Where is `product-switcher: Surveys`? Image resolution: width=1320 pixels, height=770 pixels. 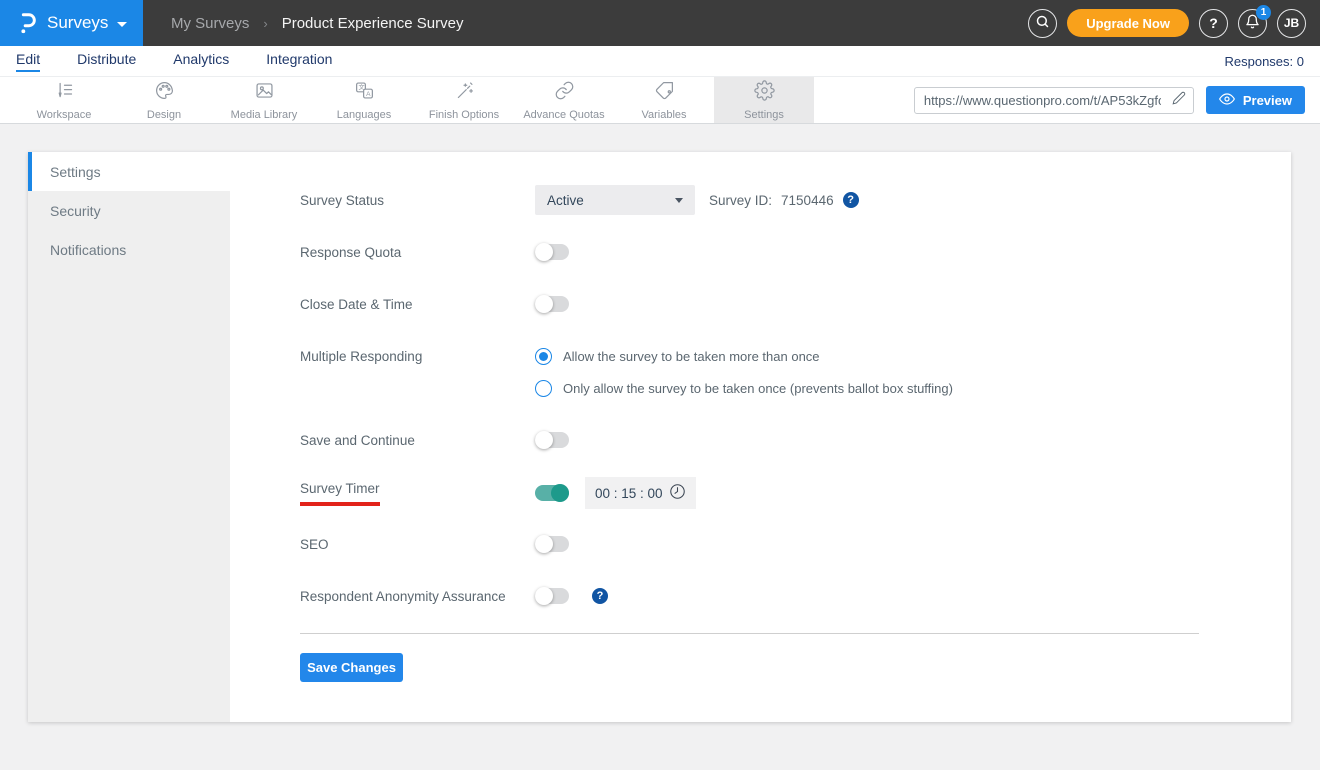 product-switcher: Surveys is located at coordinates (71, 23).